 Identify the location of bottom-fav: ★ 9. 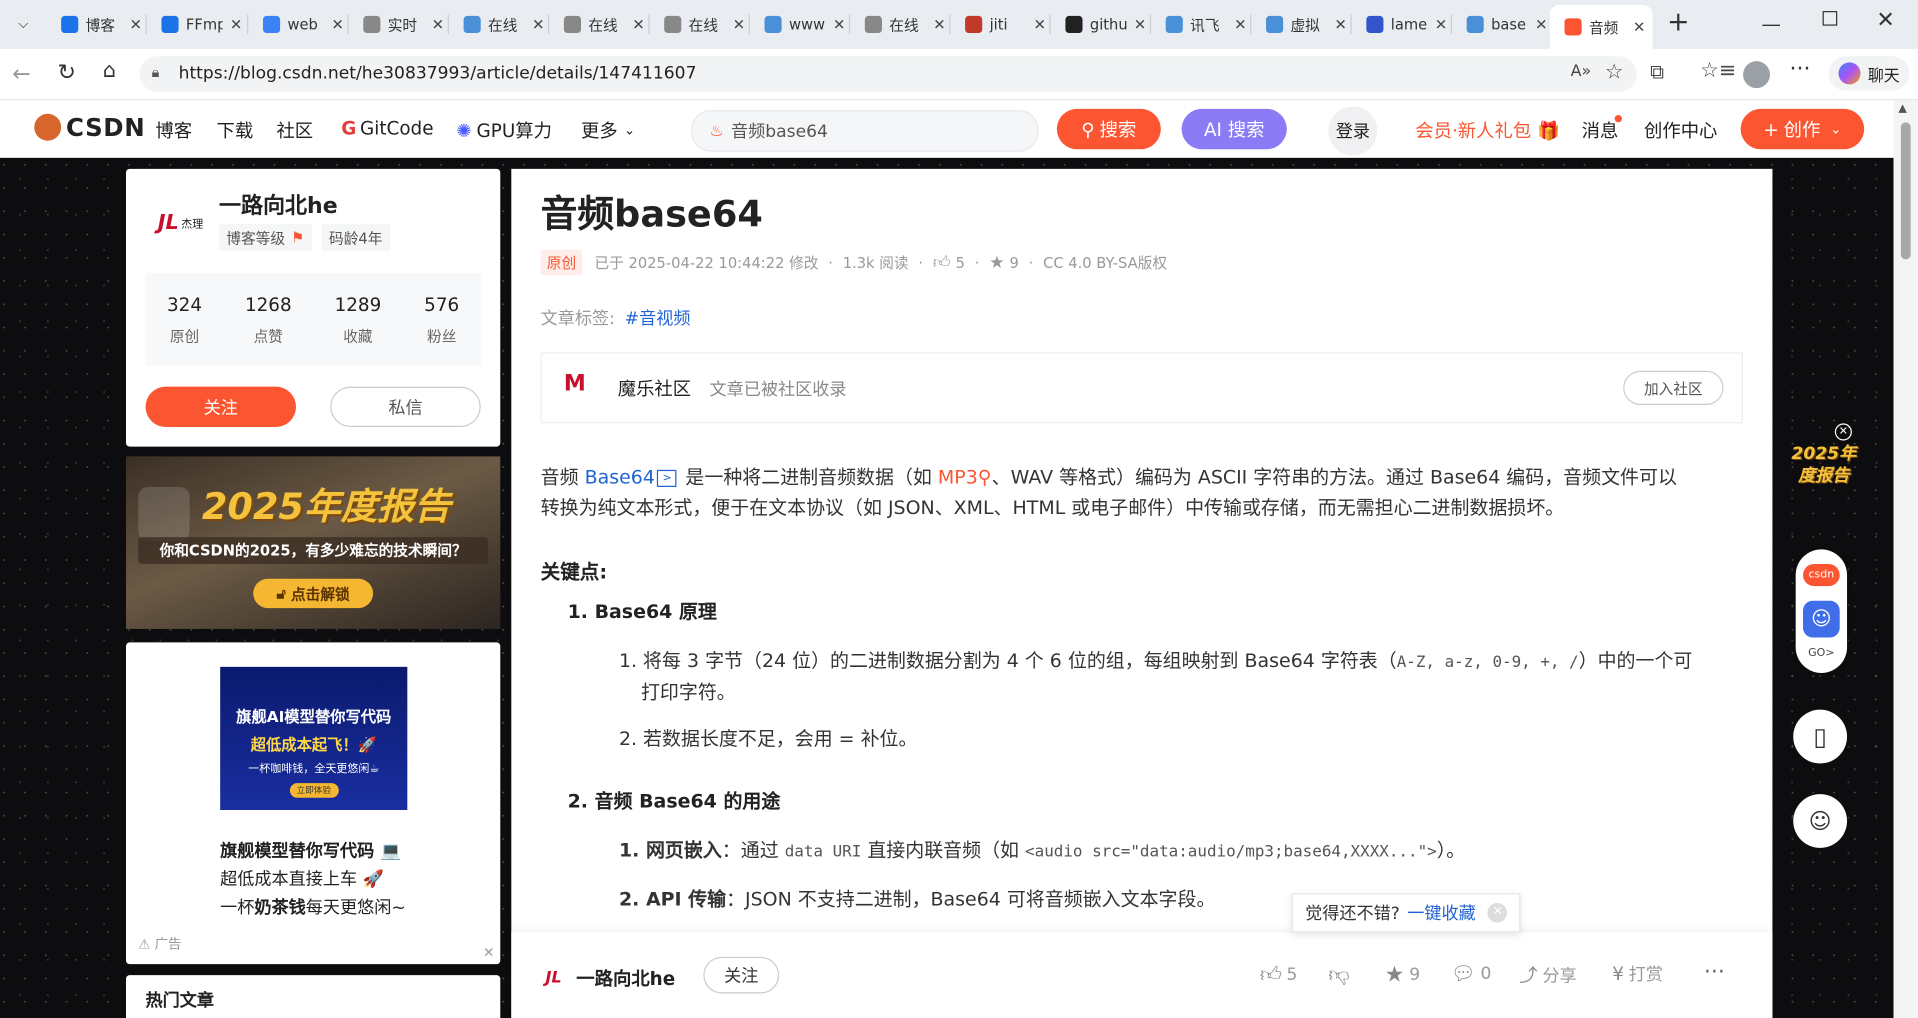
(1403, 975).